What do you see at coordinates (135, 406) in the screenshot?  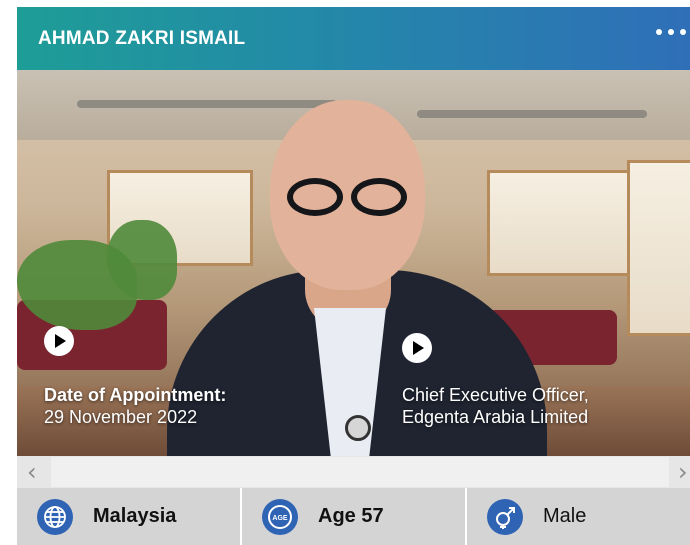 I see `appointment-caption: Date of Appointment: 29 November 2022` at bounding box center [135, 406].